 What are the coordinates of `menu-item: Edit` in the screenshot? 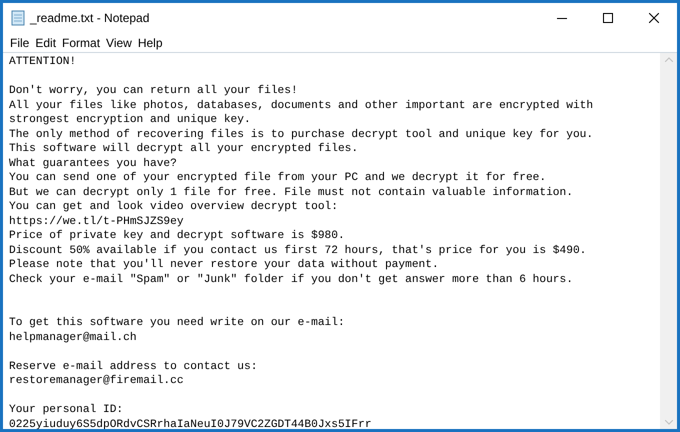 It's located at (46, 43).